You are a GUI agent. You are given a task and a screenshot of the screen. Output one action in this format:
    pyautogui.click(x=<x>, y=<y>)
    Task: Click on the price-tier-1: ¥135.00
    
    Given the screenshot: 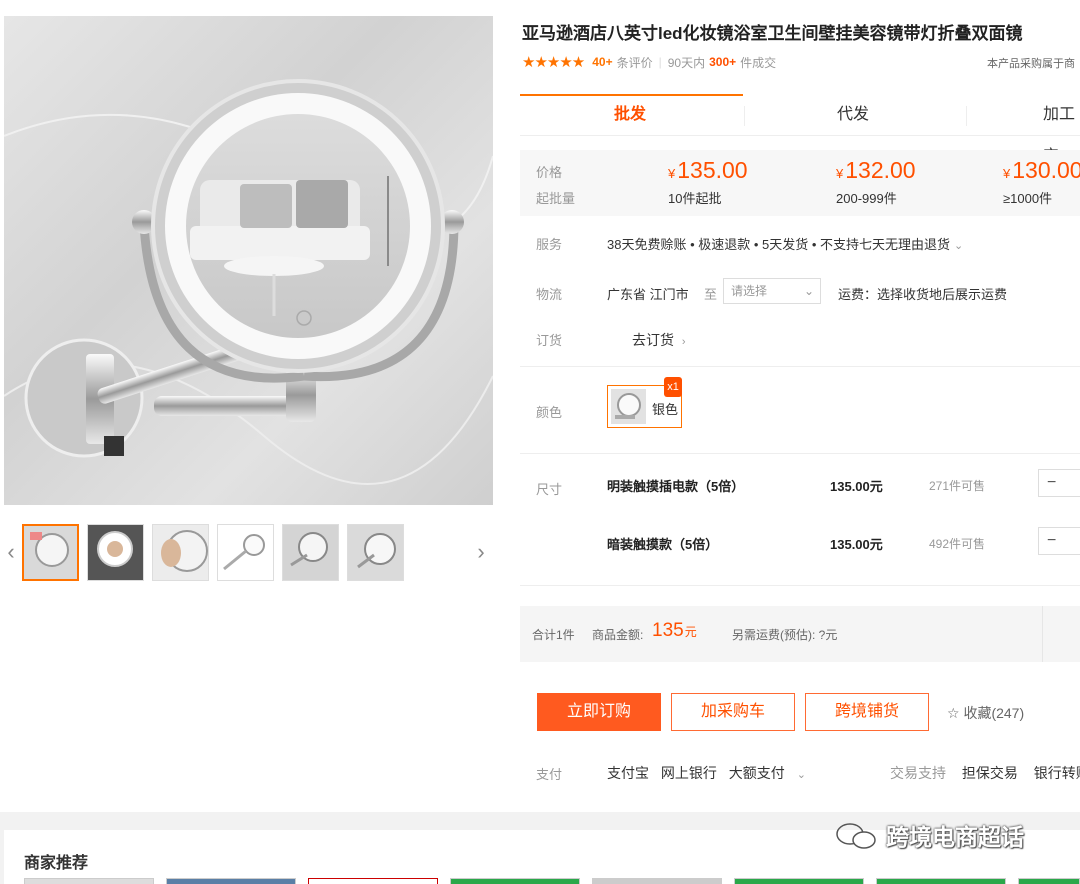 What is the action you would take?
    pyautogui.click(x=708, y=170)
    